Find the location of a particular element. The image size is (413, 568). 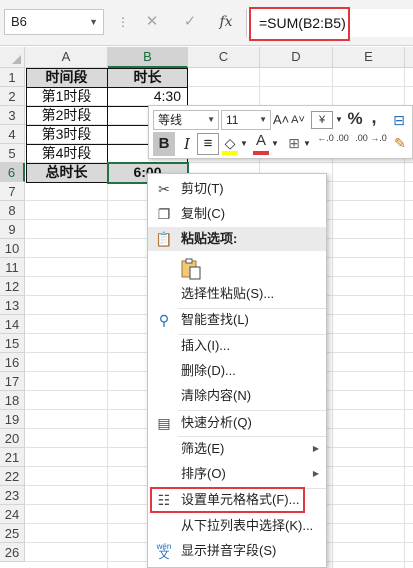

percent-style-icon: % is located at coordinates (355, 119).